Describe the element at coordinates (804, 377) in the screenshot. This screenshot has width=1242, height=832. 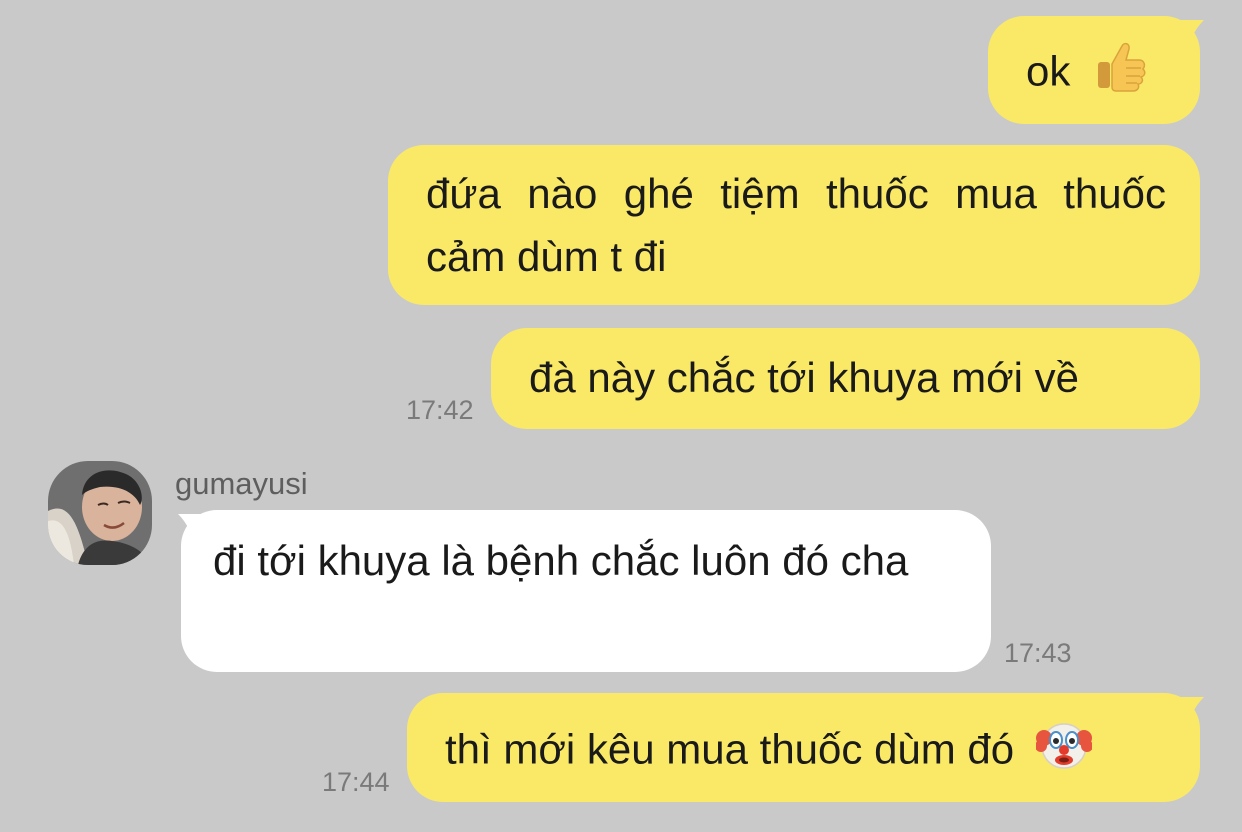
I see `message-text: đà này chắc tới khuya mới về` at that location.